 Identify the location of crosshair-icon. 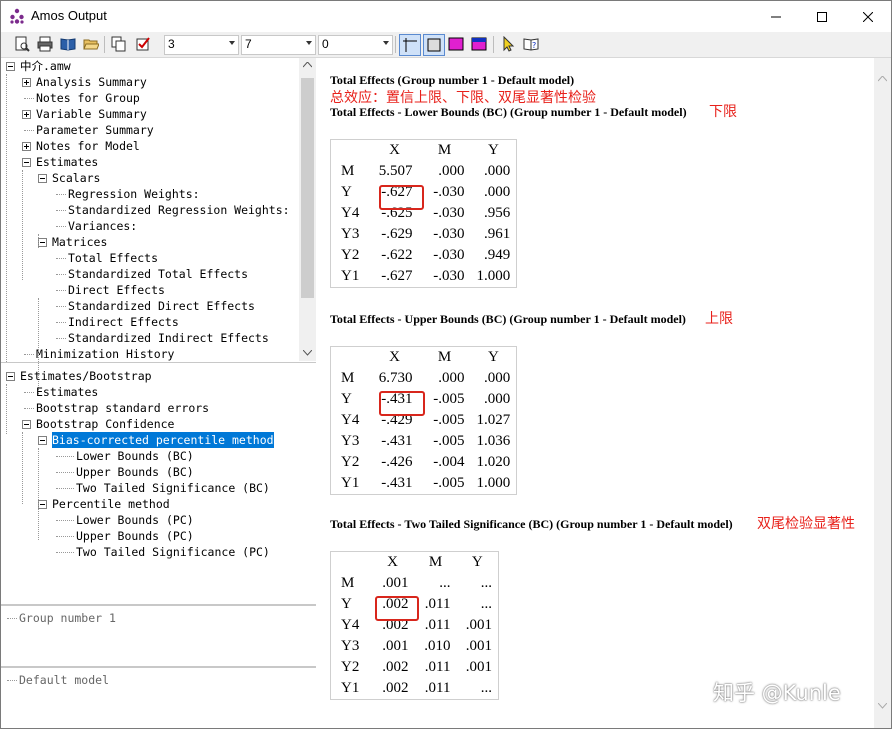
(410, 45).